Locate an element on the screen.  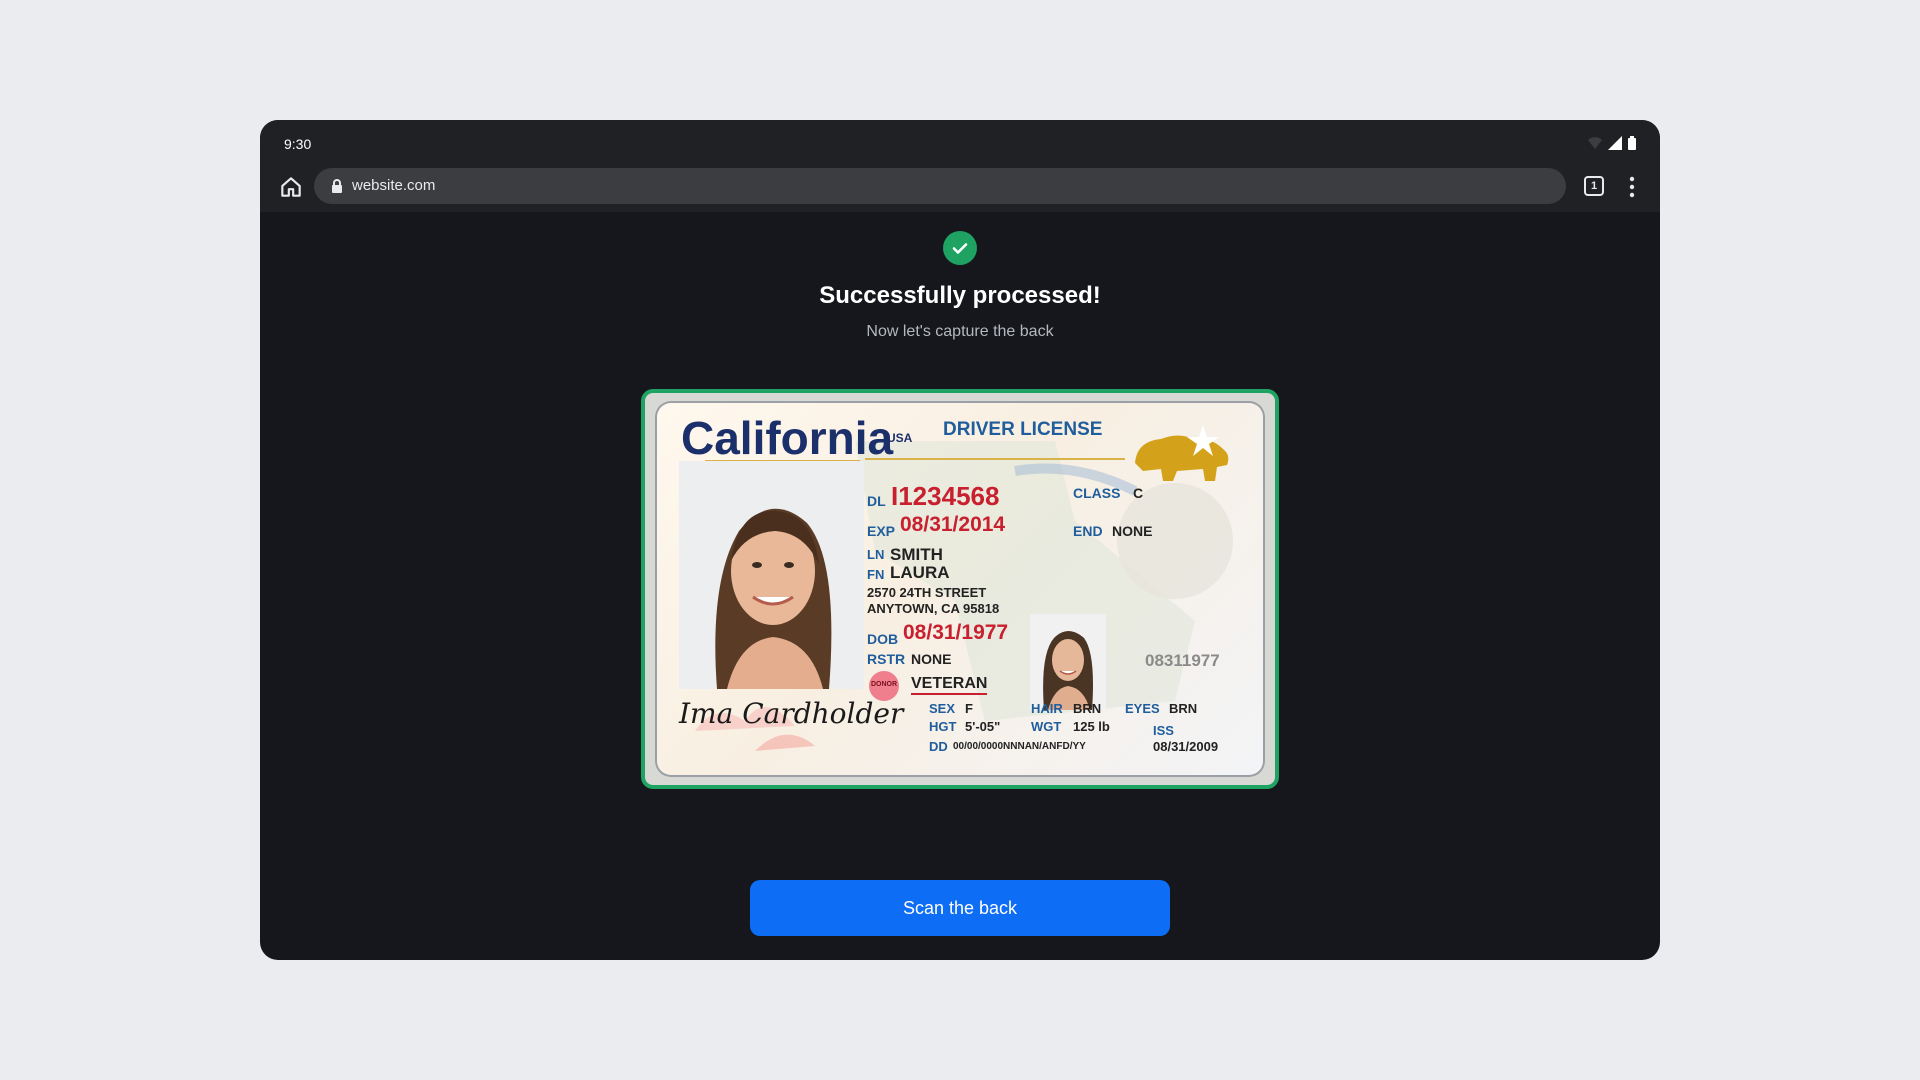
signature: Ima Cardholder is located at coordinates (791, 713).